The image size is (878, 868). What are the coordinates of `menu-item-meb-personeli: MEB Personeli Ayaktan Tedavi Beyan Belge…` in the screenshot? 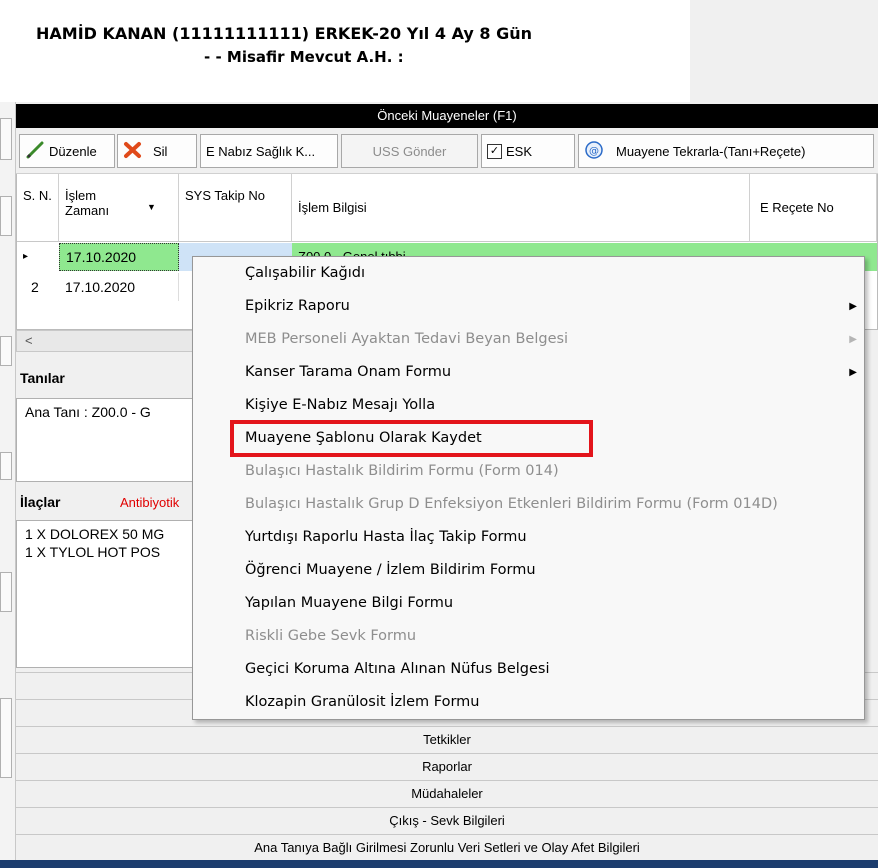 It's located at (528, 339).